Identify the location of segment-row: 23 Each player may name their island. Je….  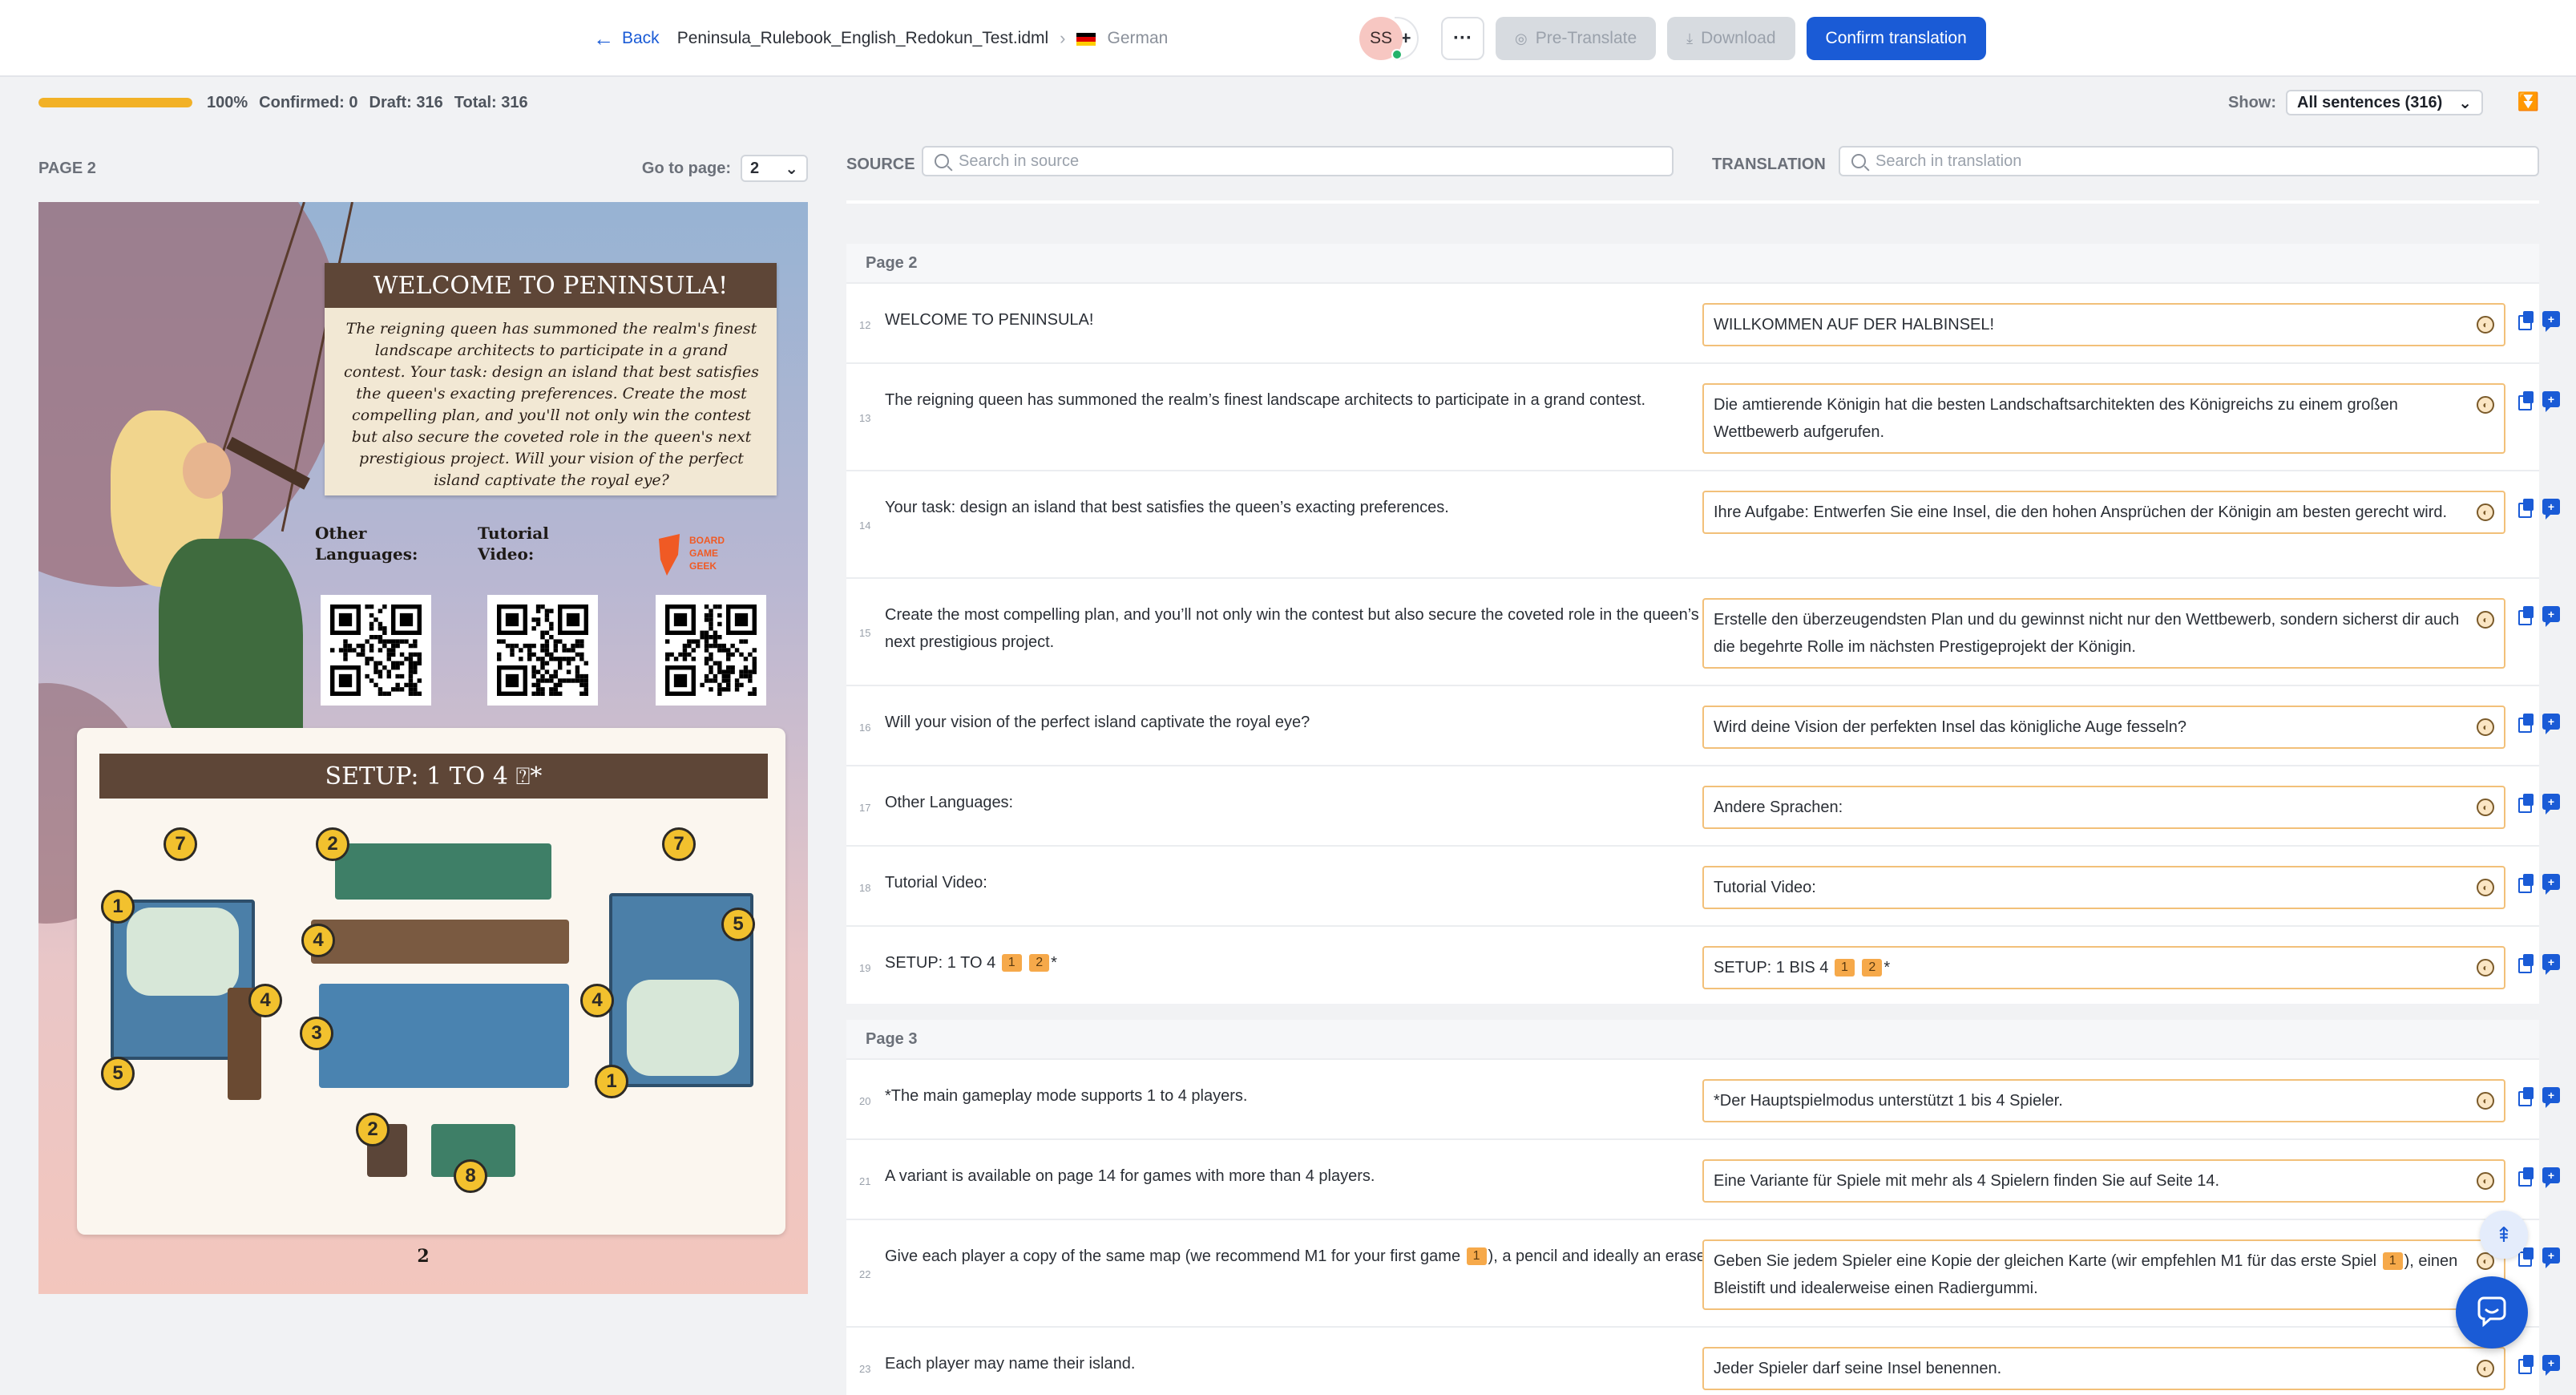
(1703, 1361).